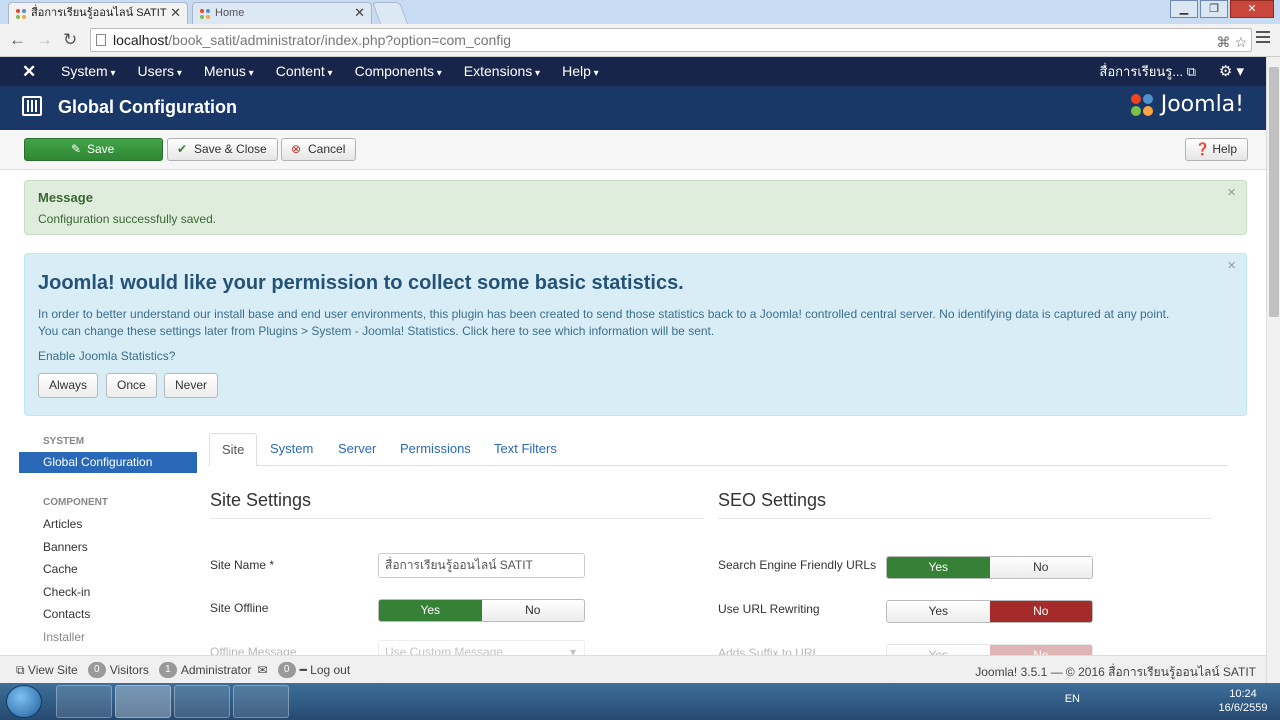 Image resolution: width=1280 pixels, height=720 pixels. Describe the element at coordinates (233, 449) in the screenshot. I see `tab-site: Site` at that location.